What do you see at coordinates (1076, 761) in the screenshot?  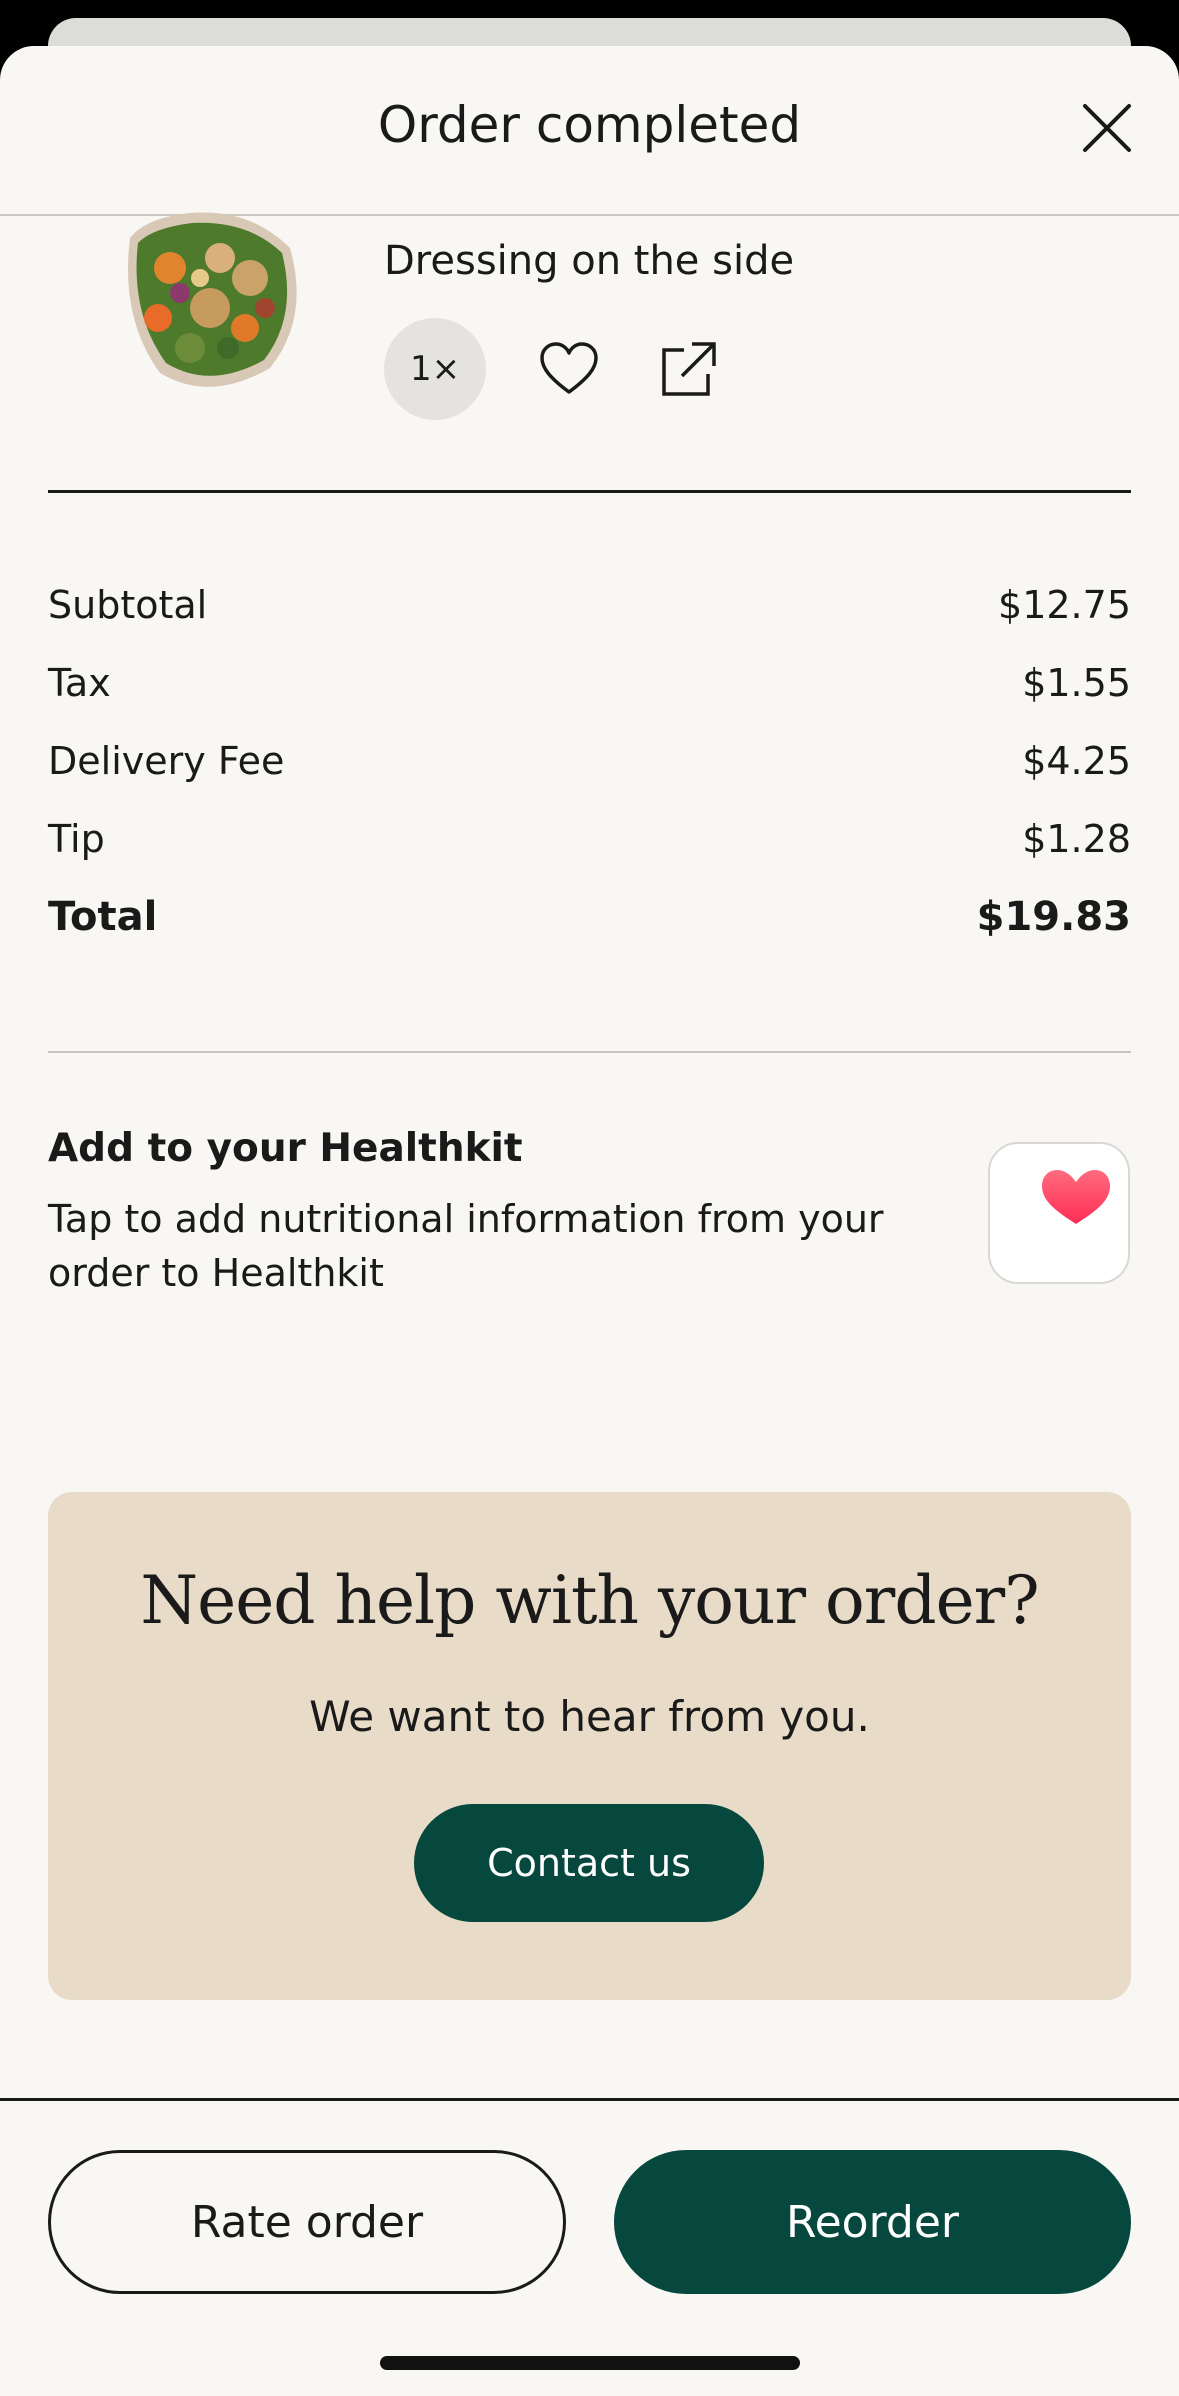 I see `summary-value: $4.25` at bounding box center [1076, 761].